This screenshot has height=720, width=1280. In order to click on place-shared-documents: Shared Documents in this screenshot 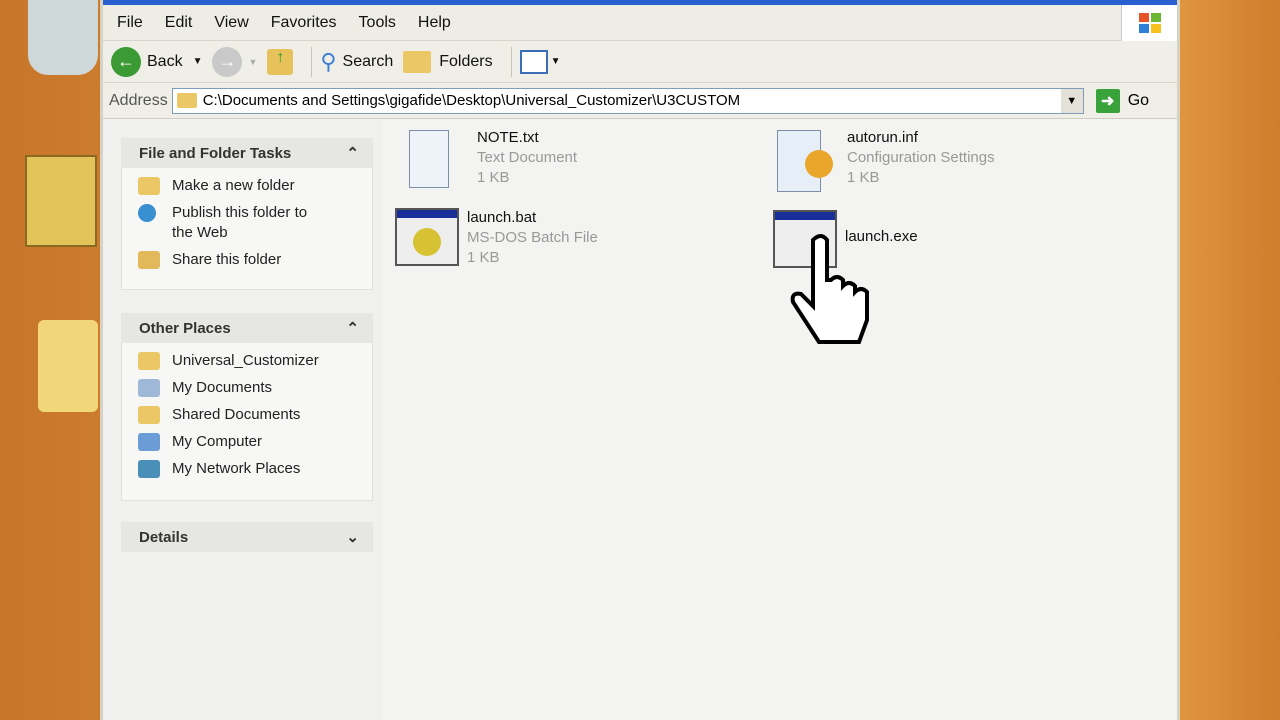, I will do `click(255, 415)`.